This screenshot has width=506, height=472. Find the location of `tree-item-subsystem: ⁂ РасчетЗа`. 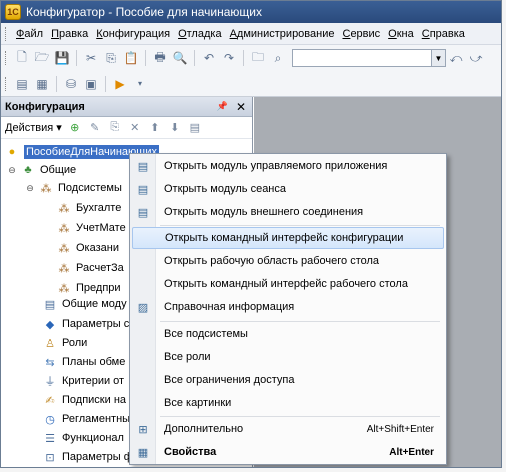

tree-item-subsystem: ⁂ РасчетЗа is located at coordinates (90, 268).